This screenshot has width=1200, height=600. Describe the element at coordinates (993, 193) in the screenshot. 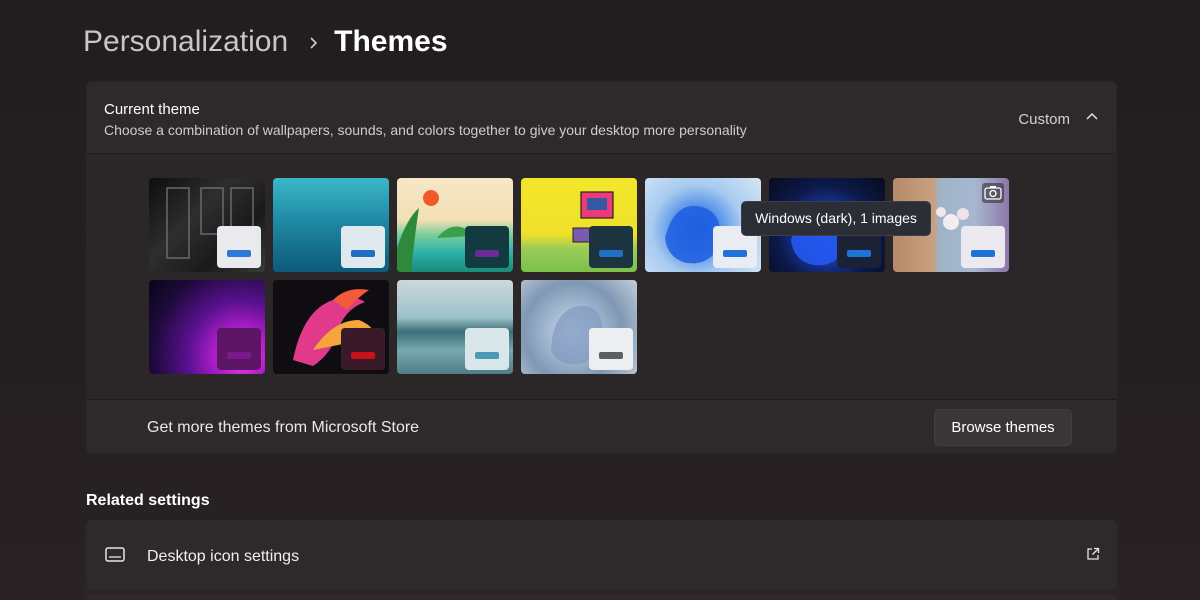

I see `camera-icon` at that location.